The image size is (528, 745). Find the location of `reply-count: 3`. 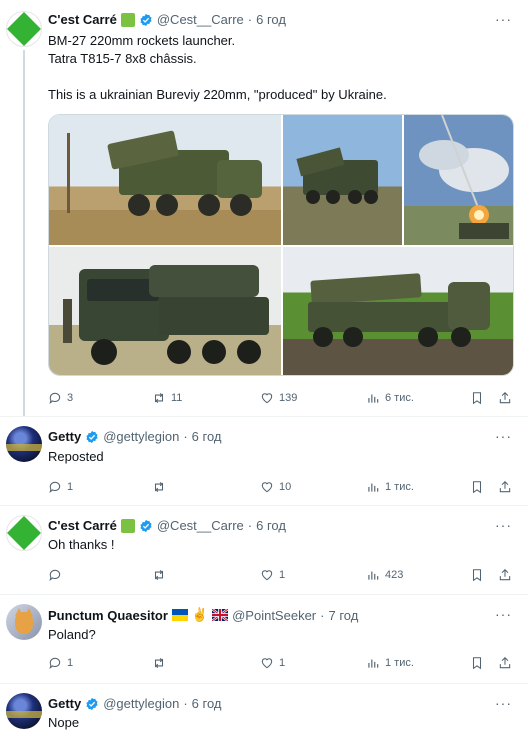

reply-count: 3 is located at coordinates (70, 398).